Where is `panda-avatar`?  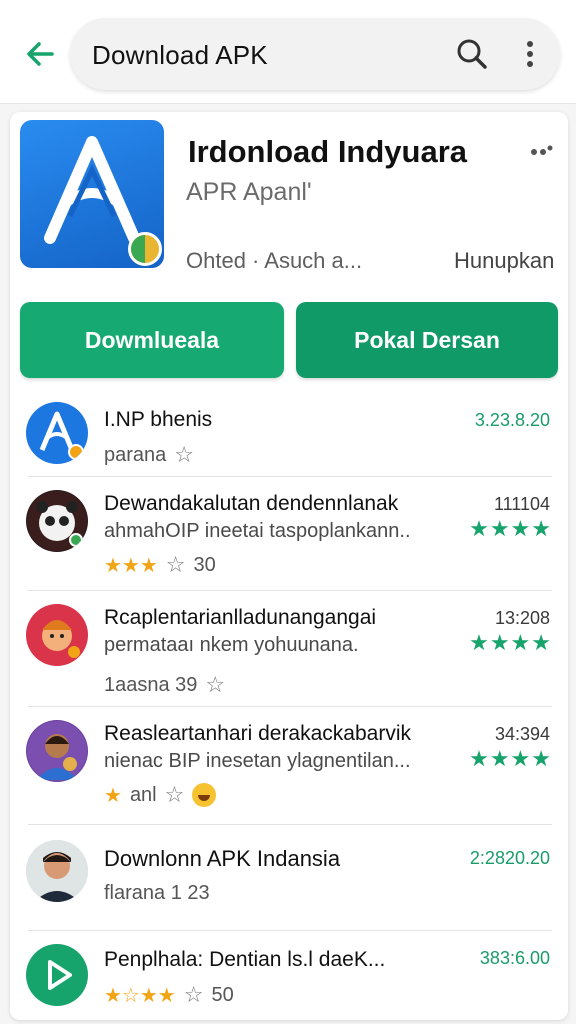 panda-avatar is located at coordinates (57, 521).